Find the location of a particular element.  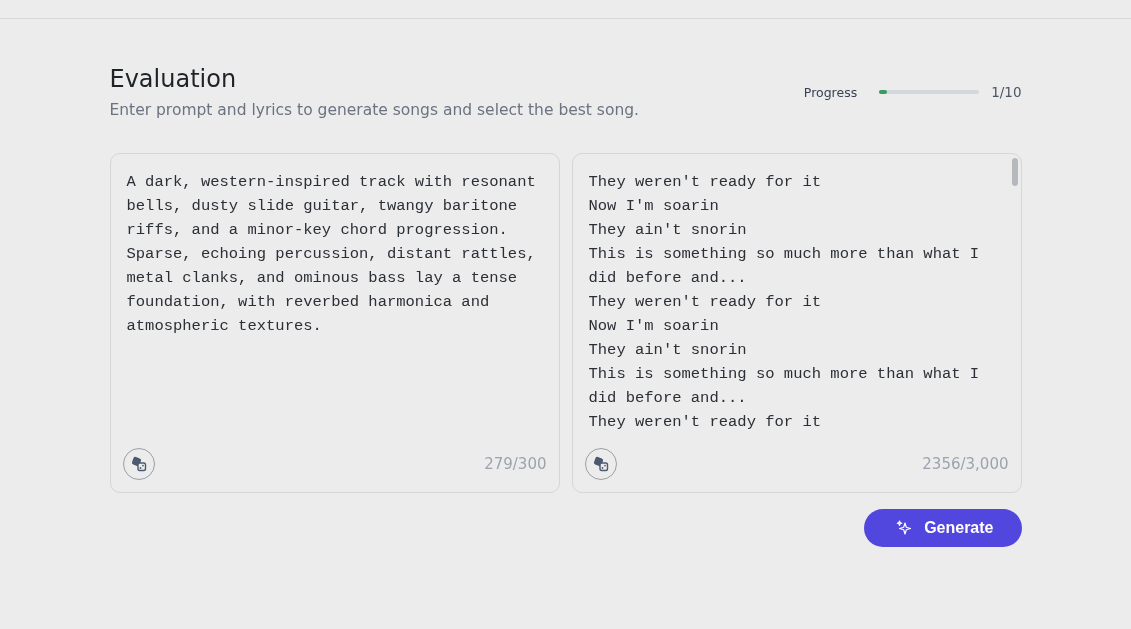

progress-label: Progress is located at coordinates (830, 92).